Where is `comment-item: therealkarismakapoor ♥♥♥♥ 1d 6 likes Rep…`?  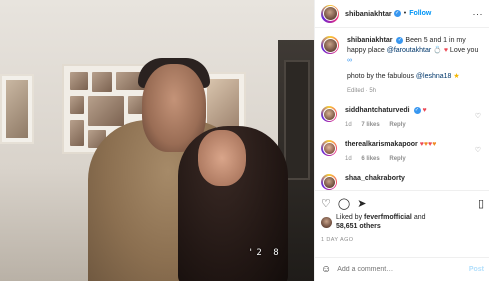 comment-item: therealkarismakapoor ♥♥♥♥ 1d 6 likes Rep… is located at coordinates (402, 152).